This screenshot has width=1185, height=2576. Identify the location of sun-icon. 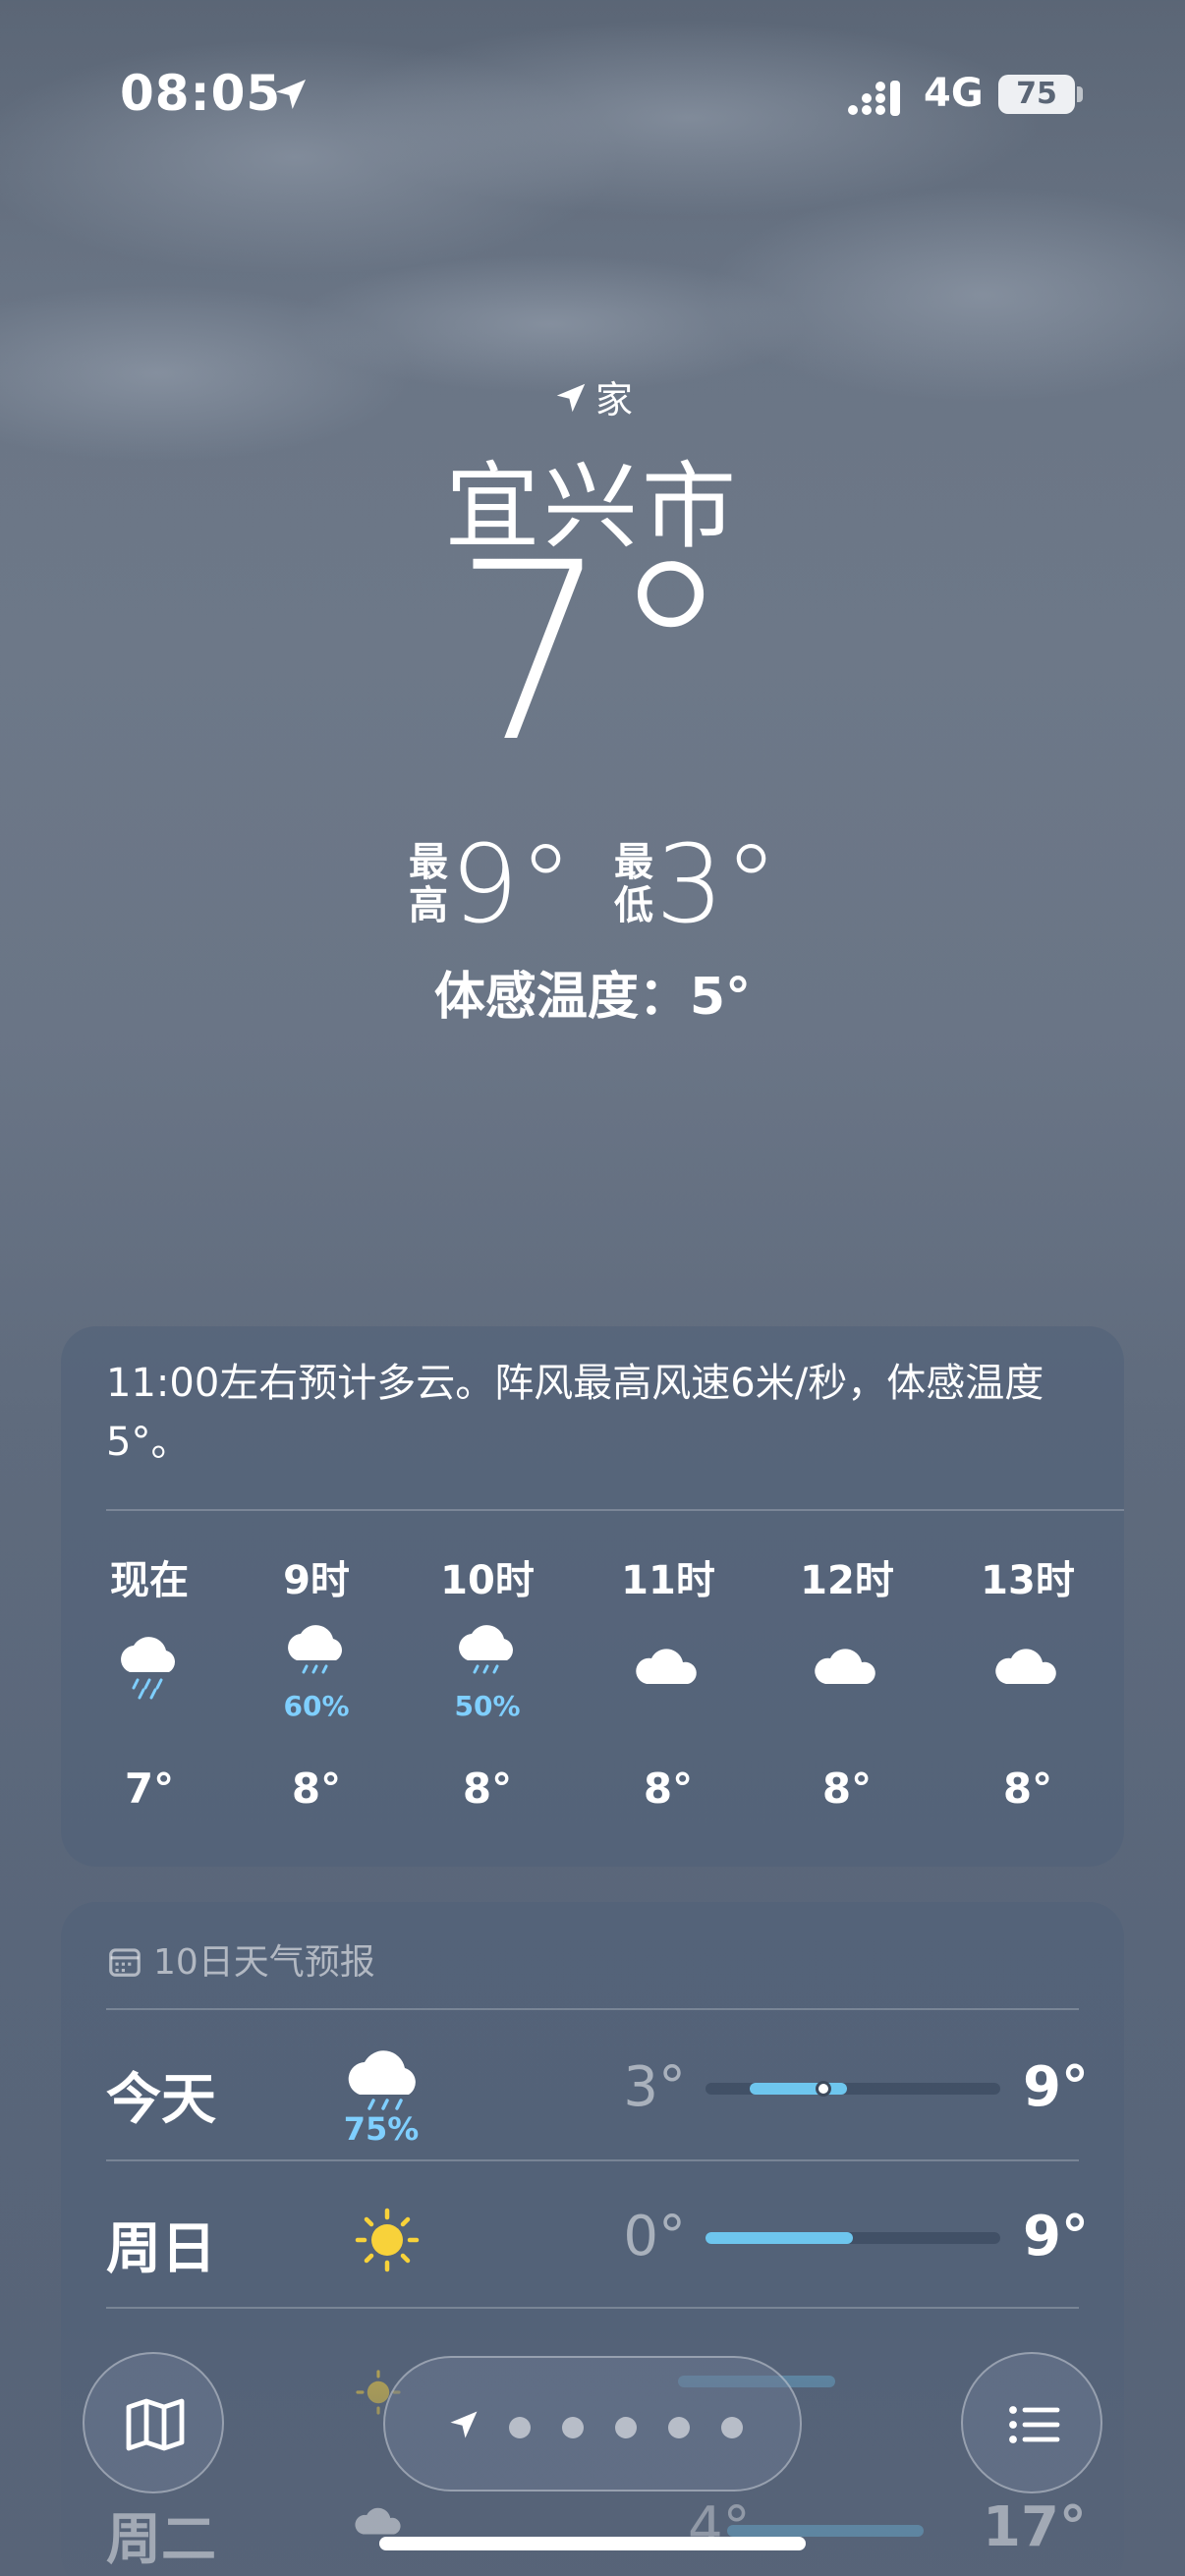
(387, 2240).